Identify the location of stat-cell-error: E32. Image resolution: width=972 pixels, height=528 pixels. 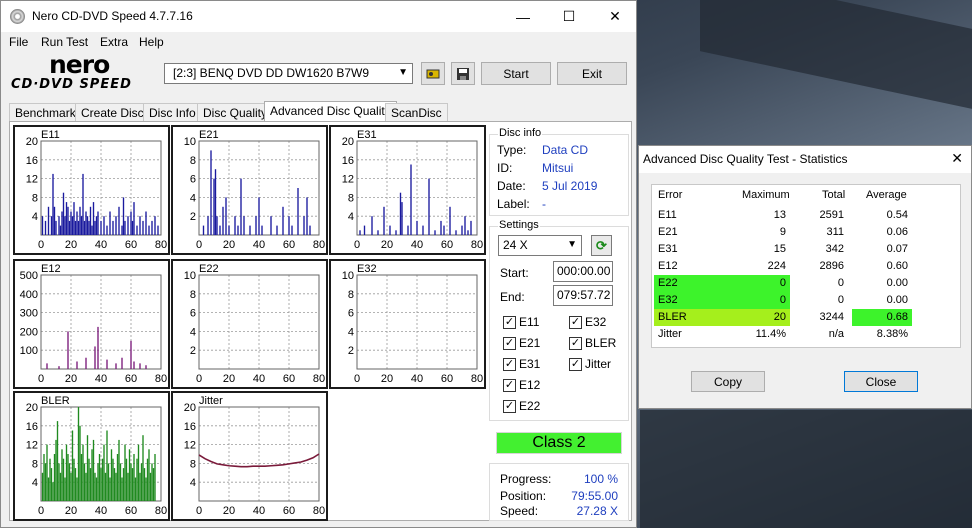
(694, 300).